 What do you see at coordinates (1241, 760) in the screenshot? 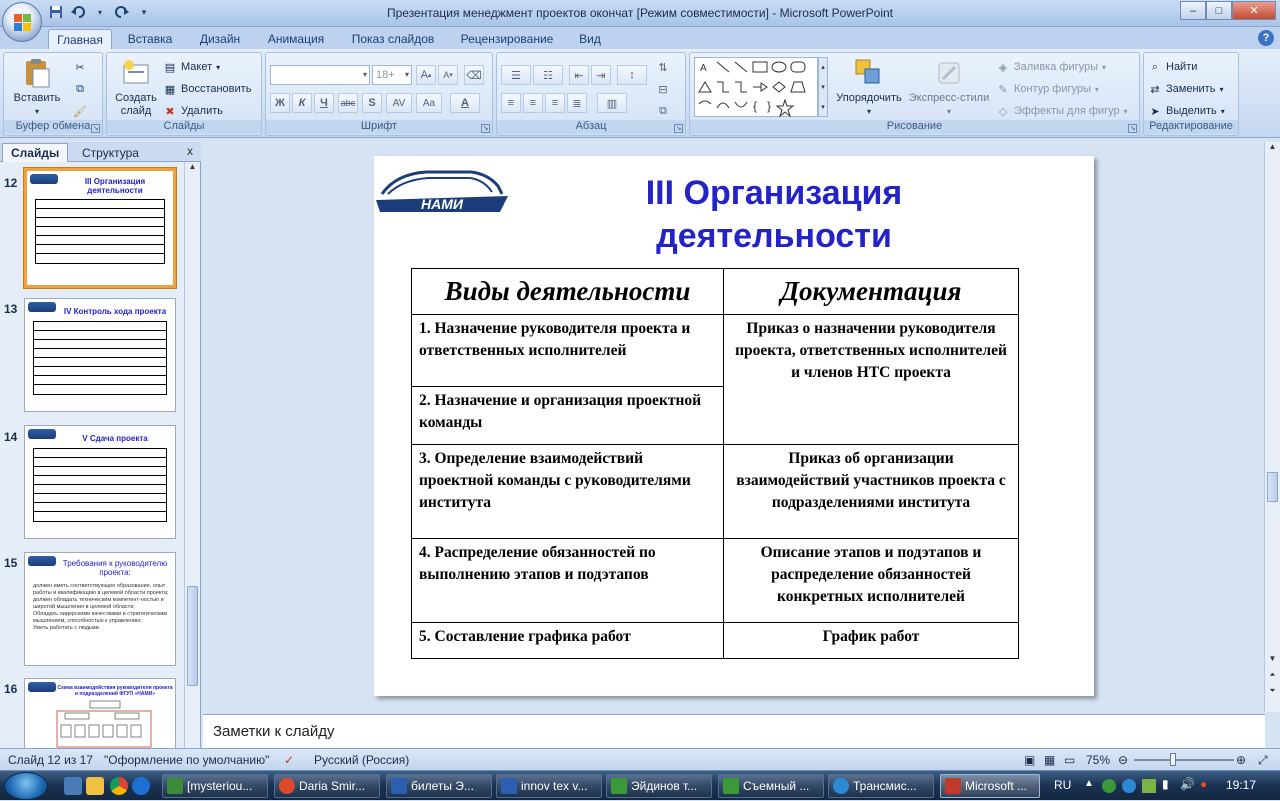
I see `zoom-in-icon: ⊕` at bounding box center [1241, 760].